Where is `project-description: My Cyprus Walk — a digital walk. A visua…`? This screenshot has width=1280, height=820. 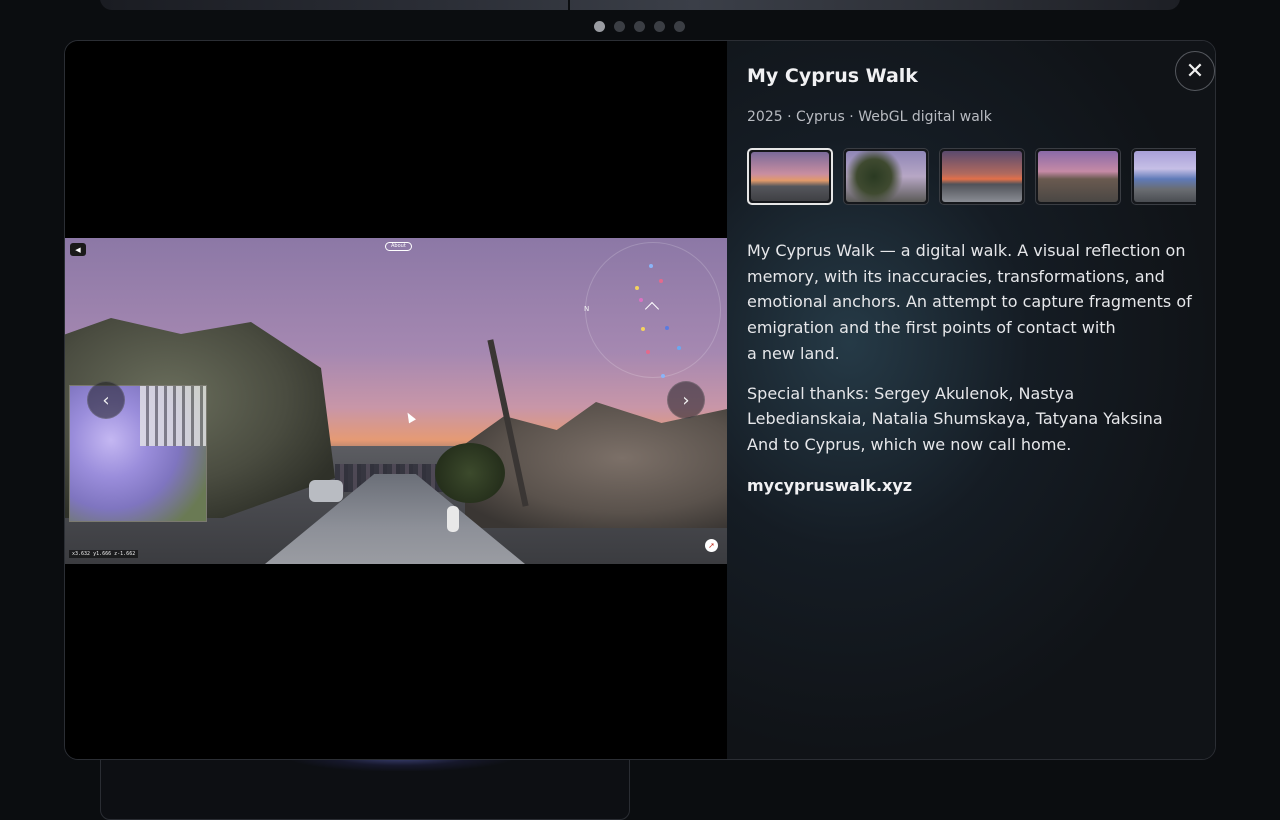
project-description: My Cyprus Walk — a digital walk. A visua… is located at coordinates (971, 302).